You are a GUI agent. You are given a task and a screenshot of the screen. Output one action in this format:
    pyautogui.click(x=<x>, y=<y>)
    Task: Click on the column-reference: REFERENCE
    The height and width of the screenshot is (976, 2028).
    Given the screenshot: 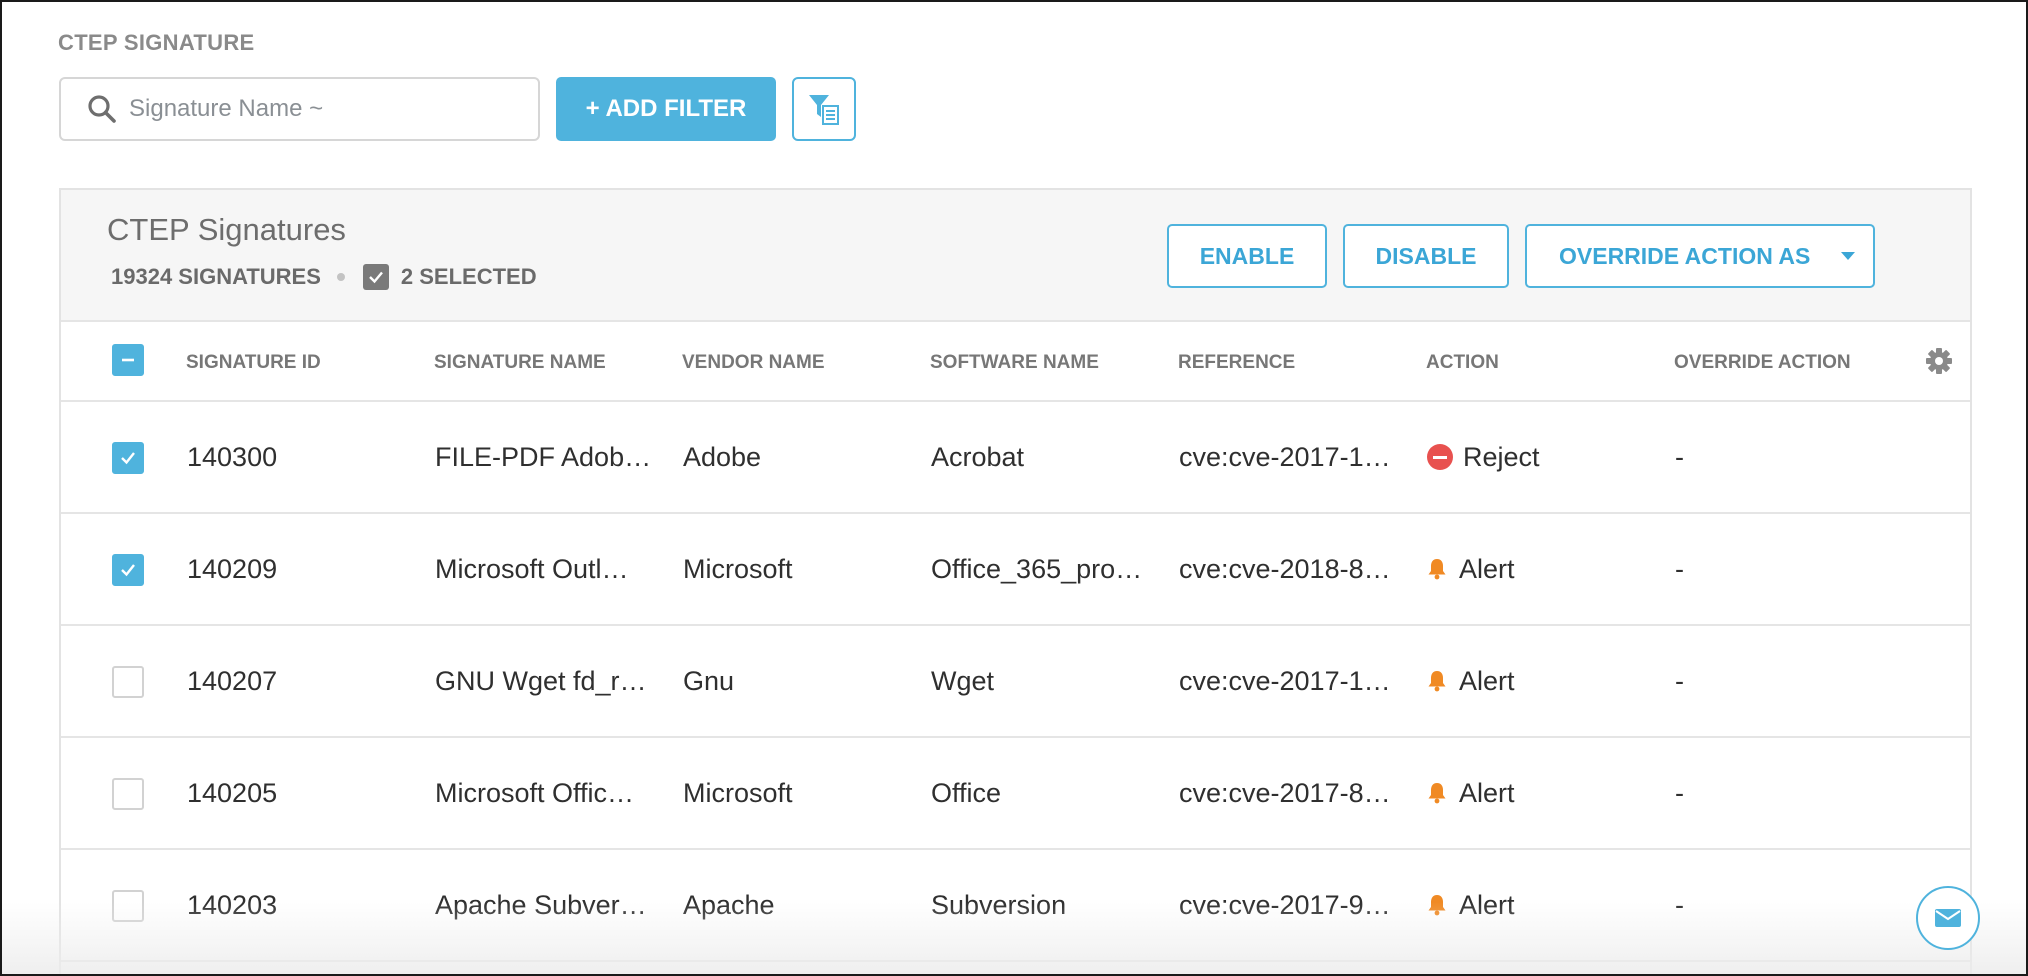 What is the action you would take?
    pyautogui.click(x=1236, y=363)
    